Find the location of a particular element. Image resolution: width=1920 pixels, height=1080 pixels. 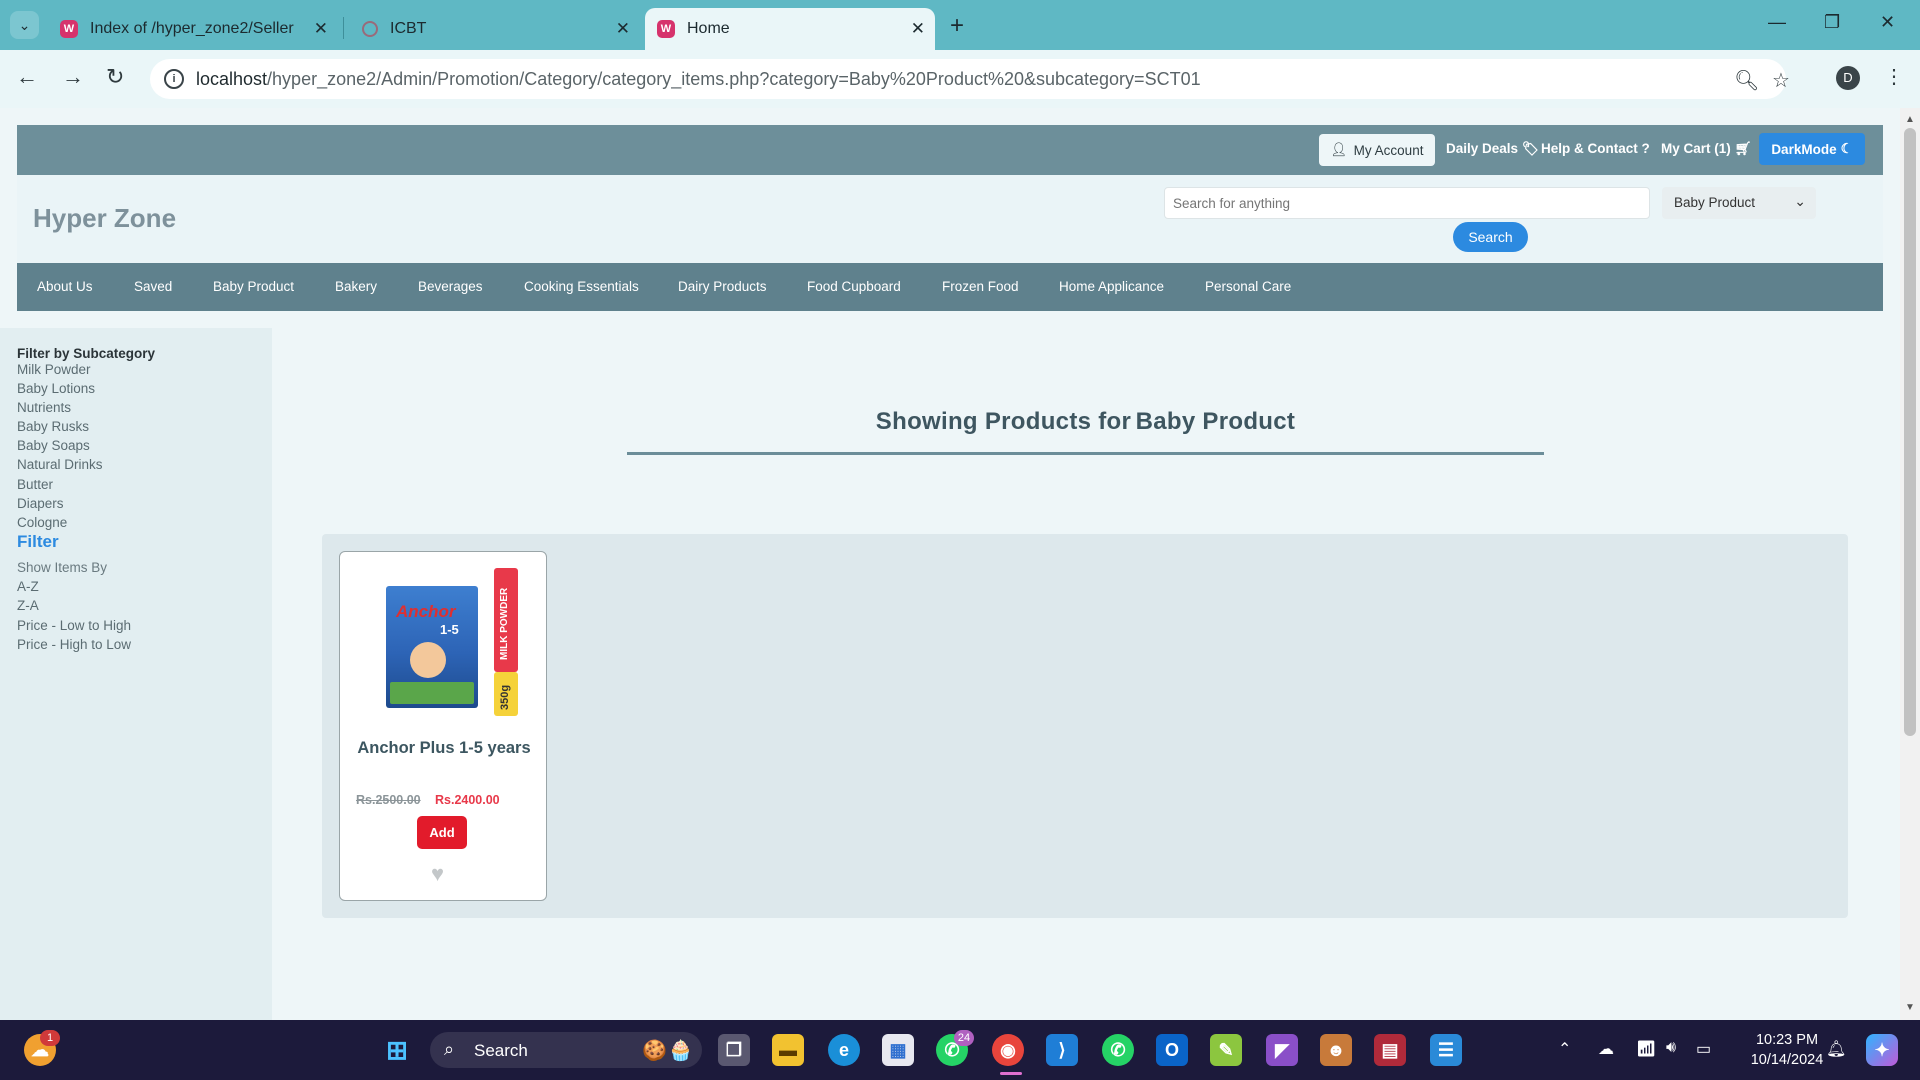

nav-item-baby-product: Baby Product is located at coordinates (253, 286).